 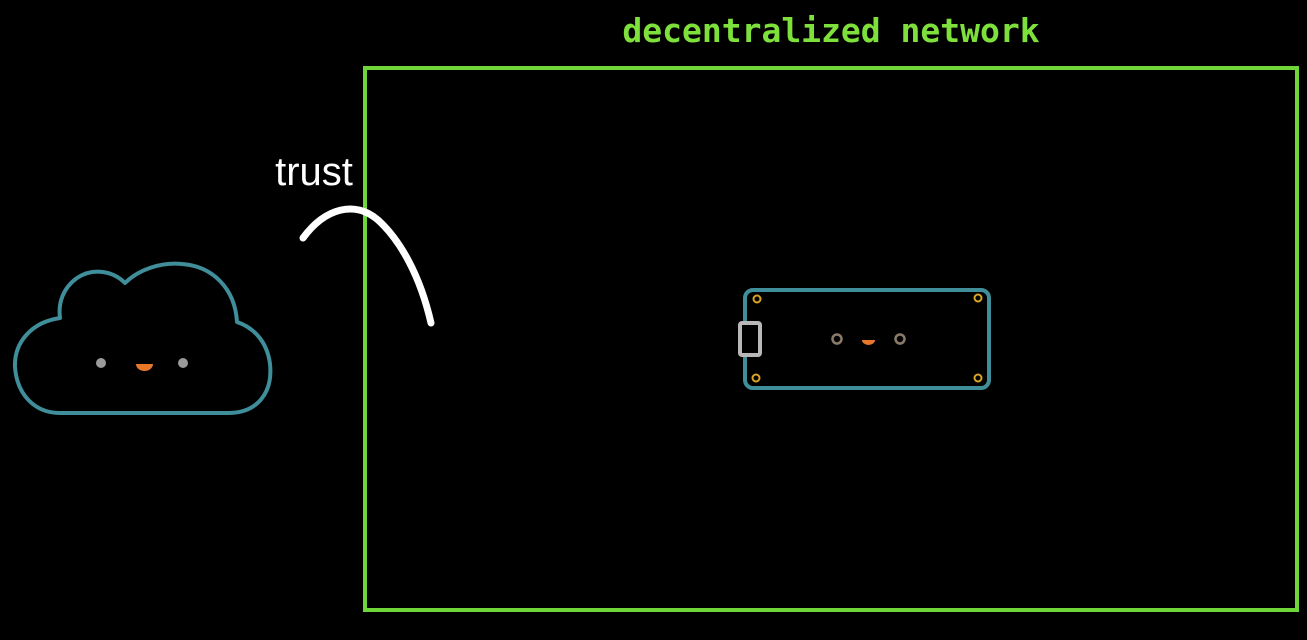 I want to click on network-title: decentralized network, so click(x=830, y=30).